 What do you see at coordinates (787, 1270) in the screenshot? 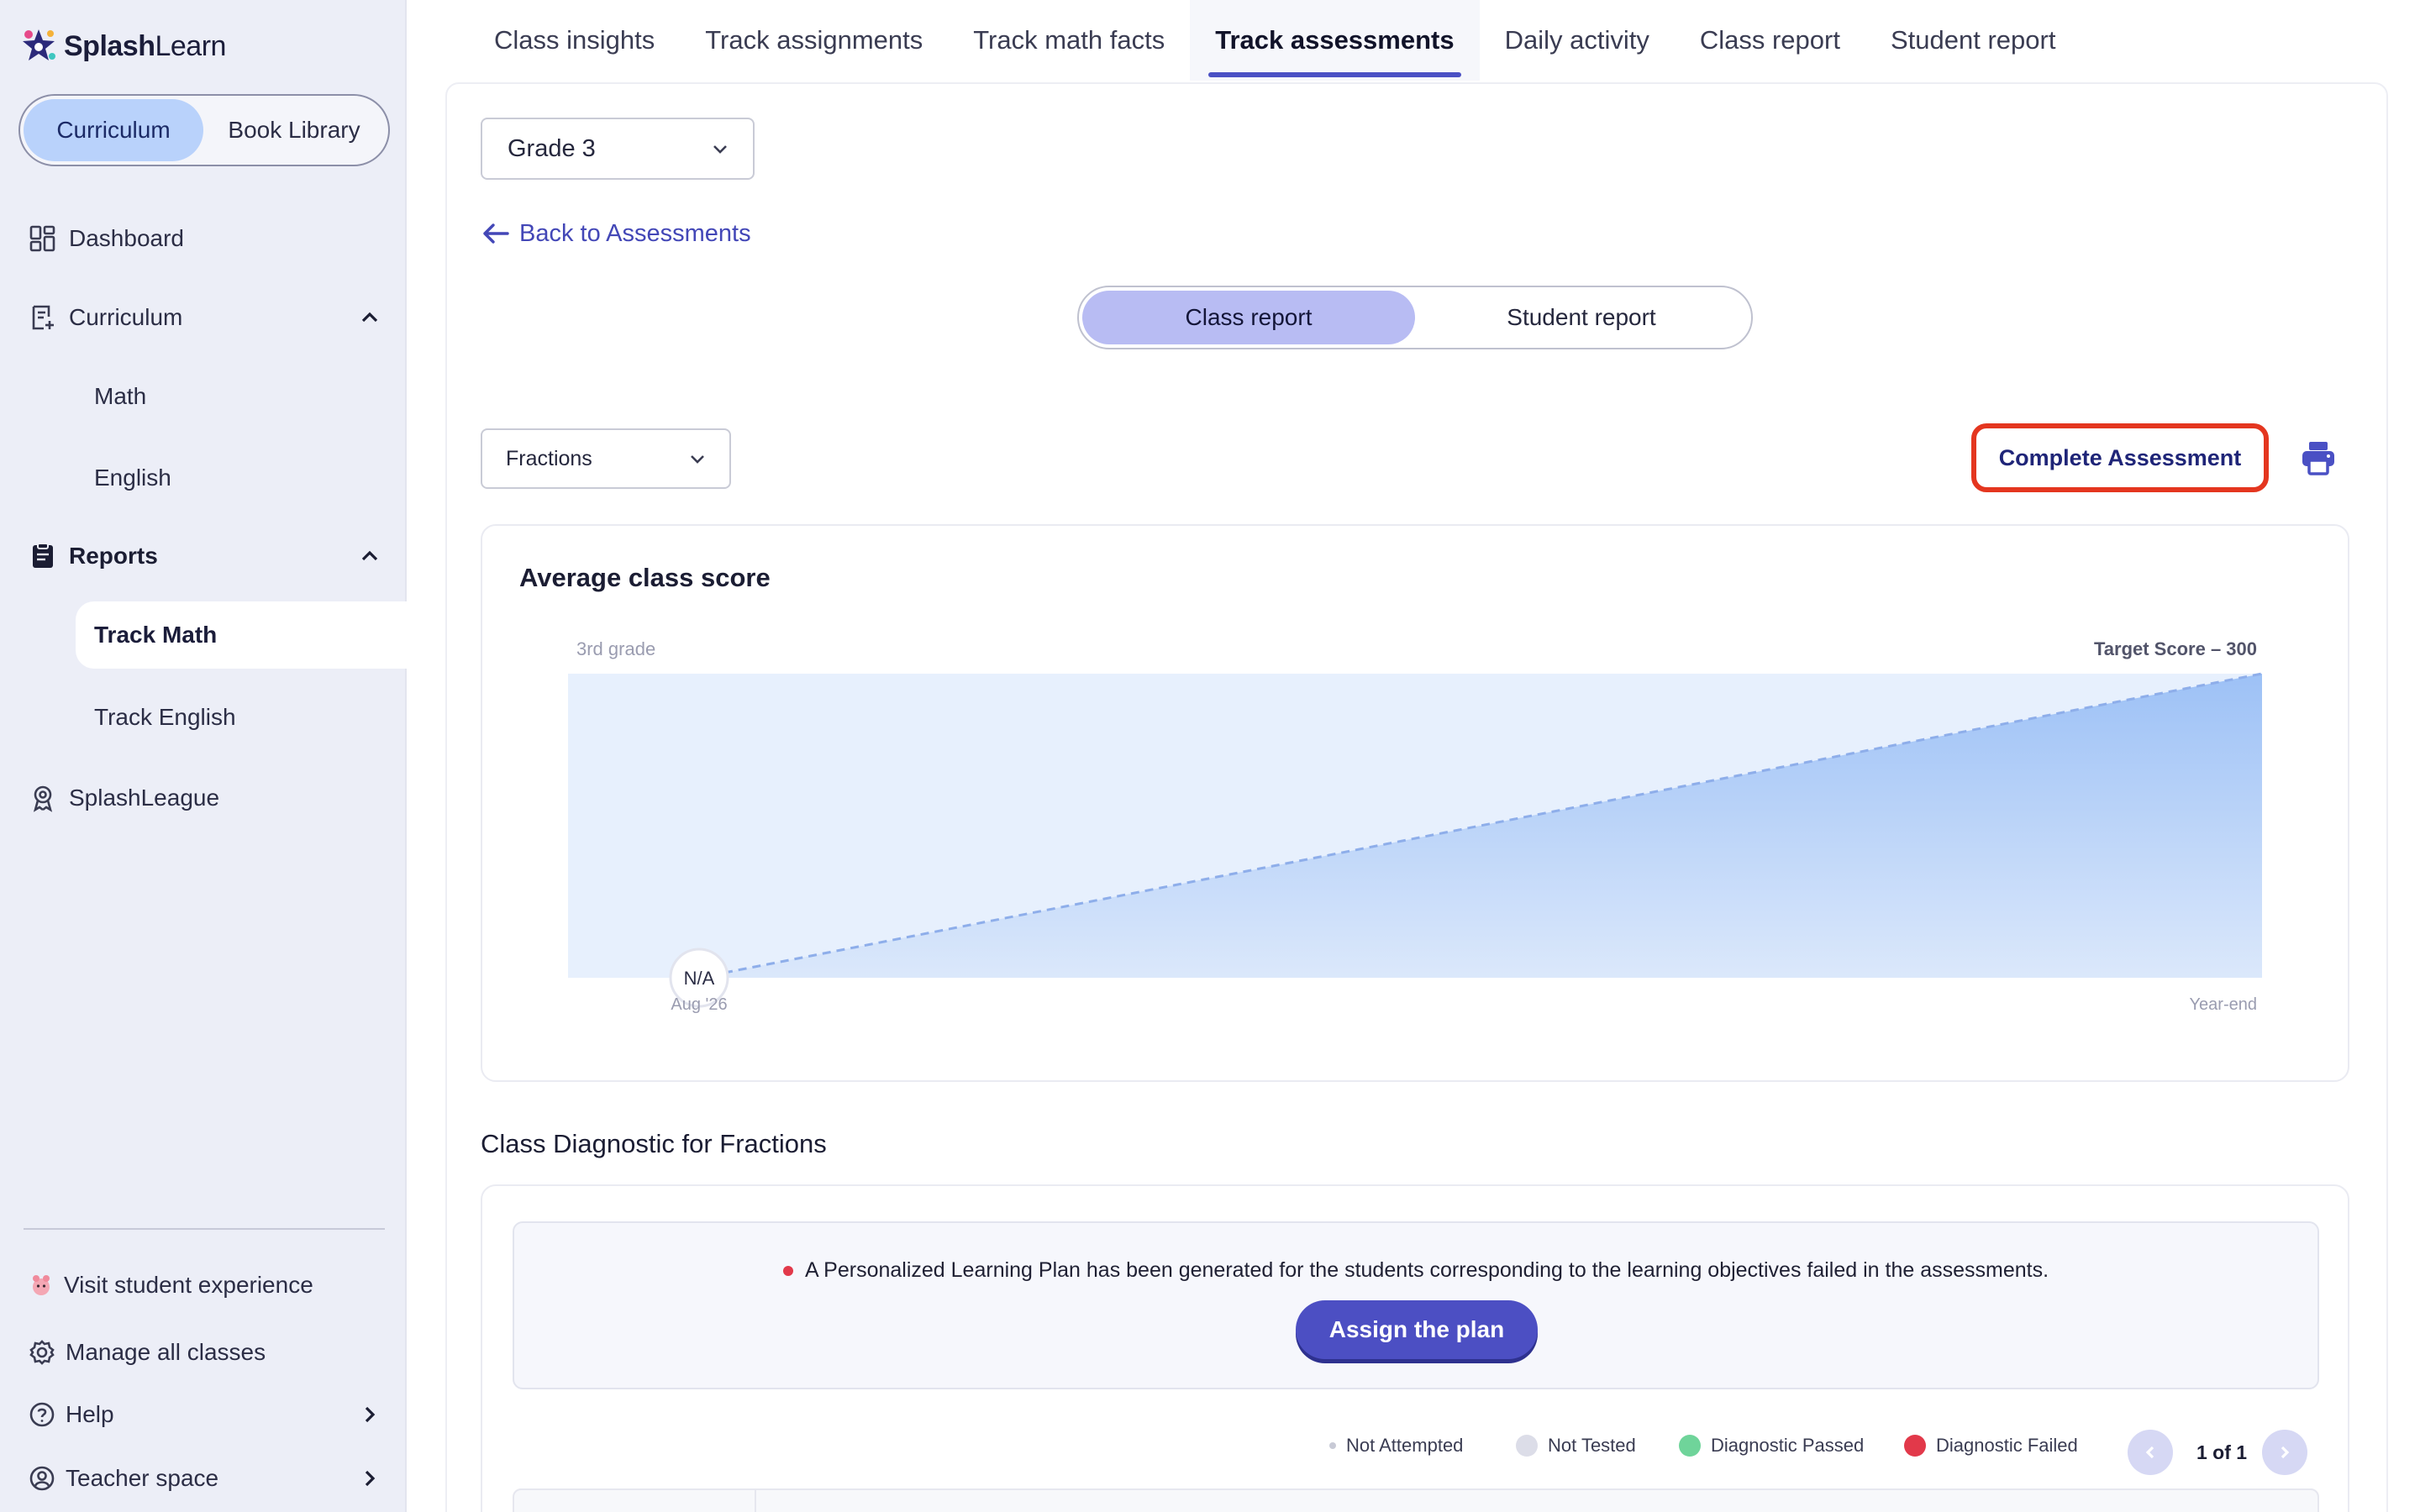
I see `alert-dot-icon` at bounding box center [787, 1270].